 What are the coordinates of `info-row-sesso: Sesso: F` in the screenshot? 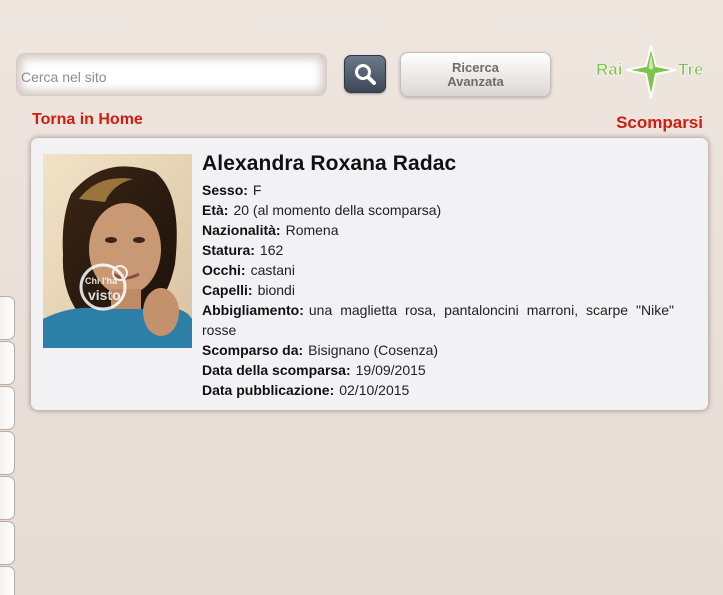 It's located at (232, 190).